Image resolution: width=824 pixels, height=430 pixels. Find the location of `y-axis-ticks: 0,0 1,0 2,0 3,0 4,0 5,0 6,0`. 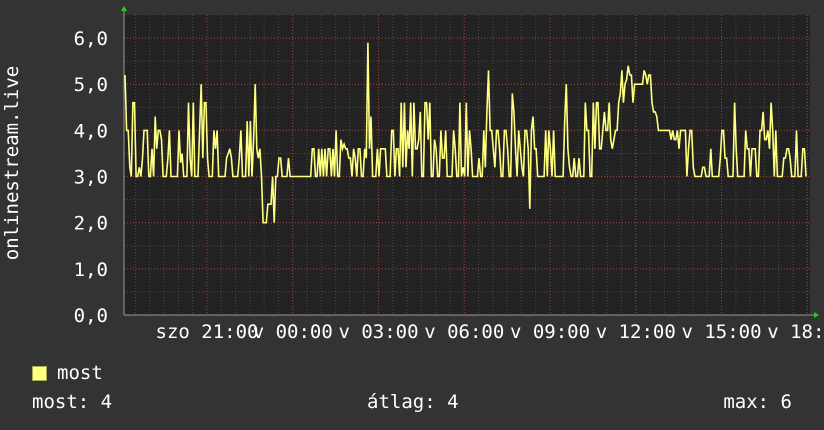

y-axis-ticks: 0,0 1,0 2,0 3,0 4,0 5,0 6,0 is located at coordinates (91, 177).